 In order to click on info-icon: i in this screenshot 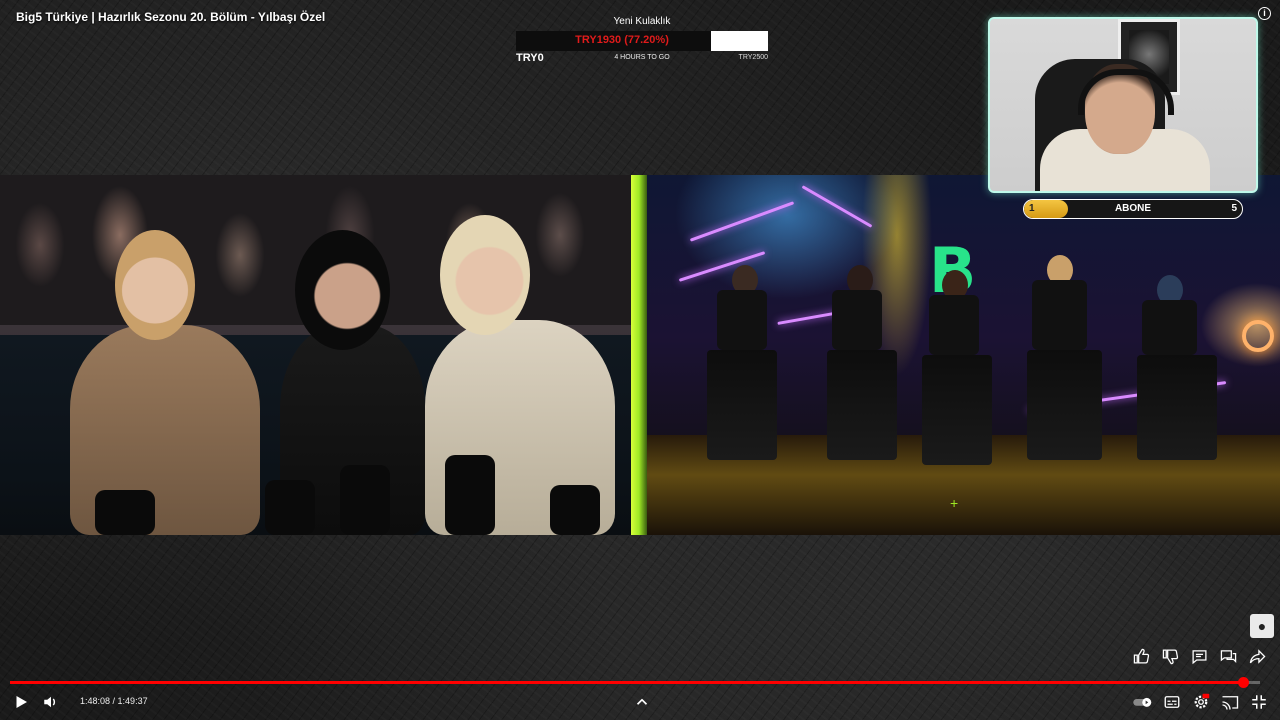, I will do `click(1264, 13)`.